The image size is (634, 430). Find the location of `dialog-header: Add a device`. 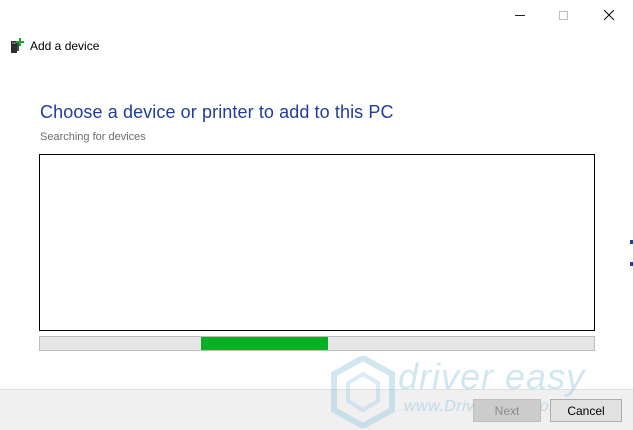

dialog-header: Add a device is located at coordinates (54, 46).